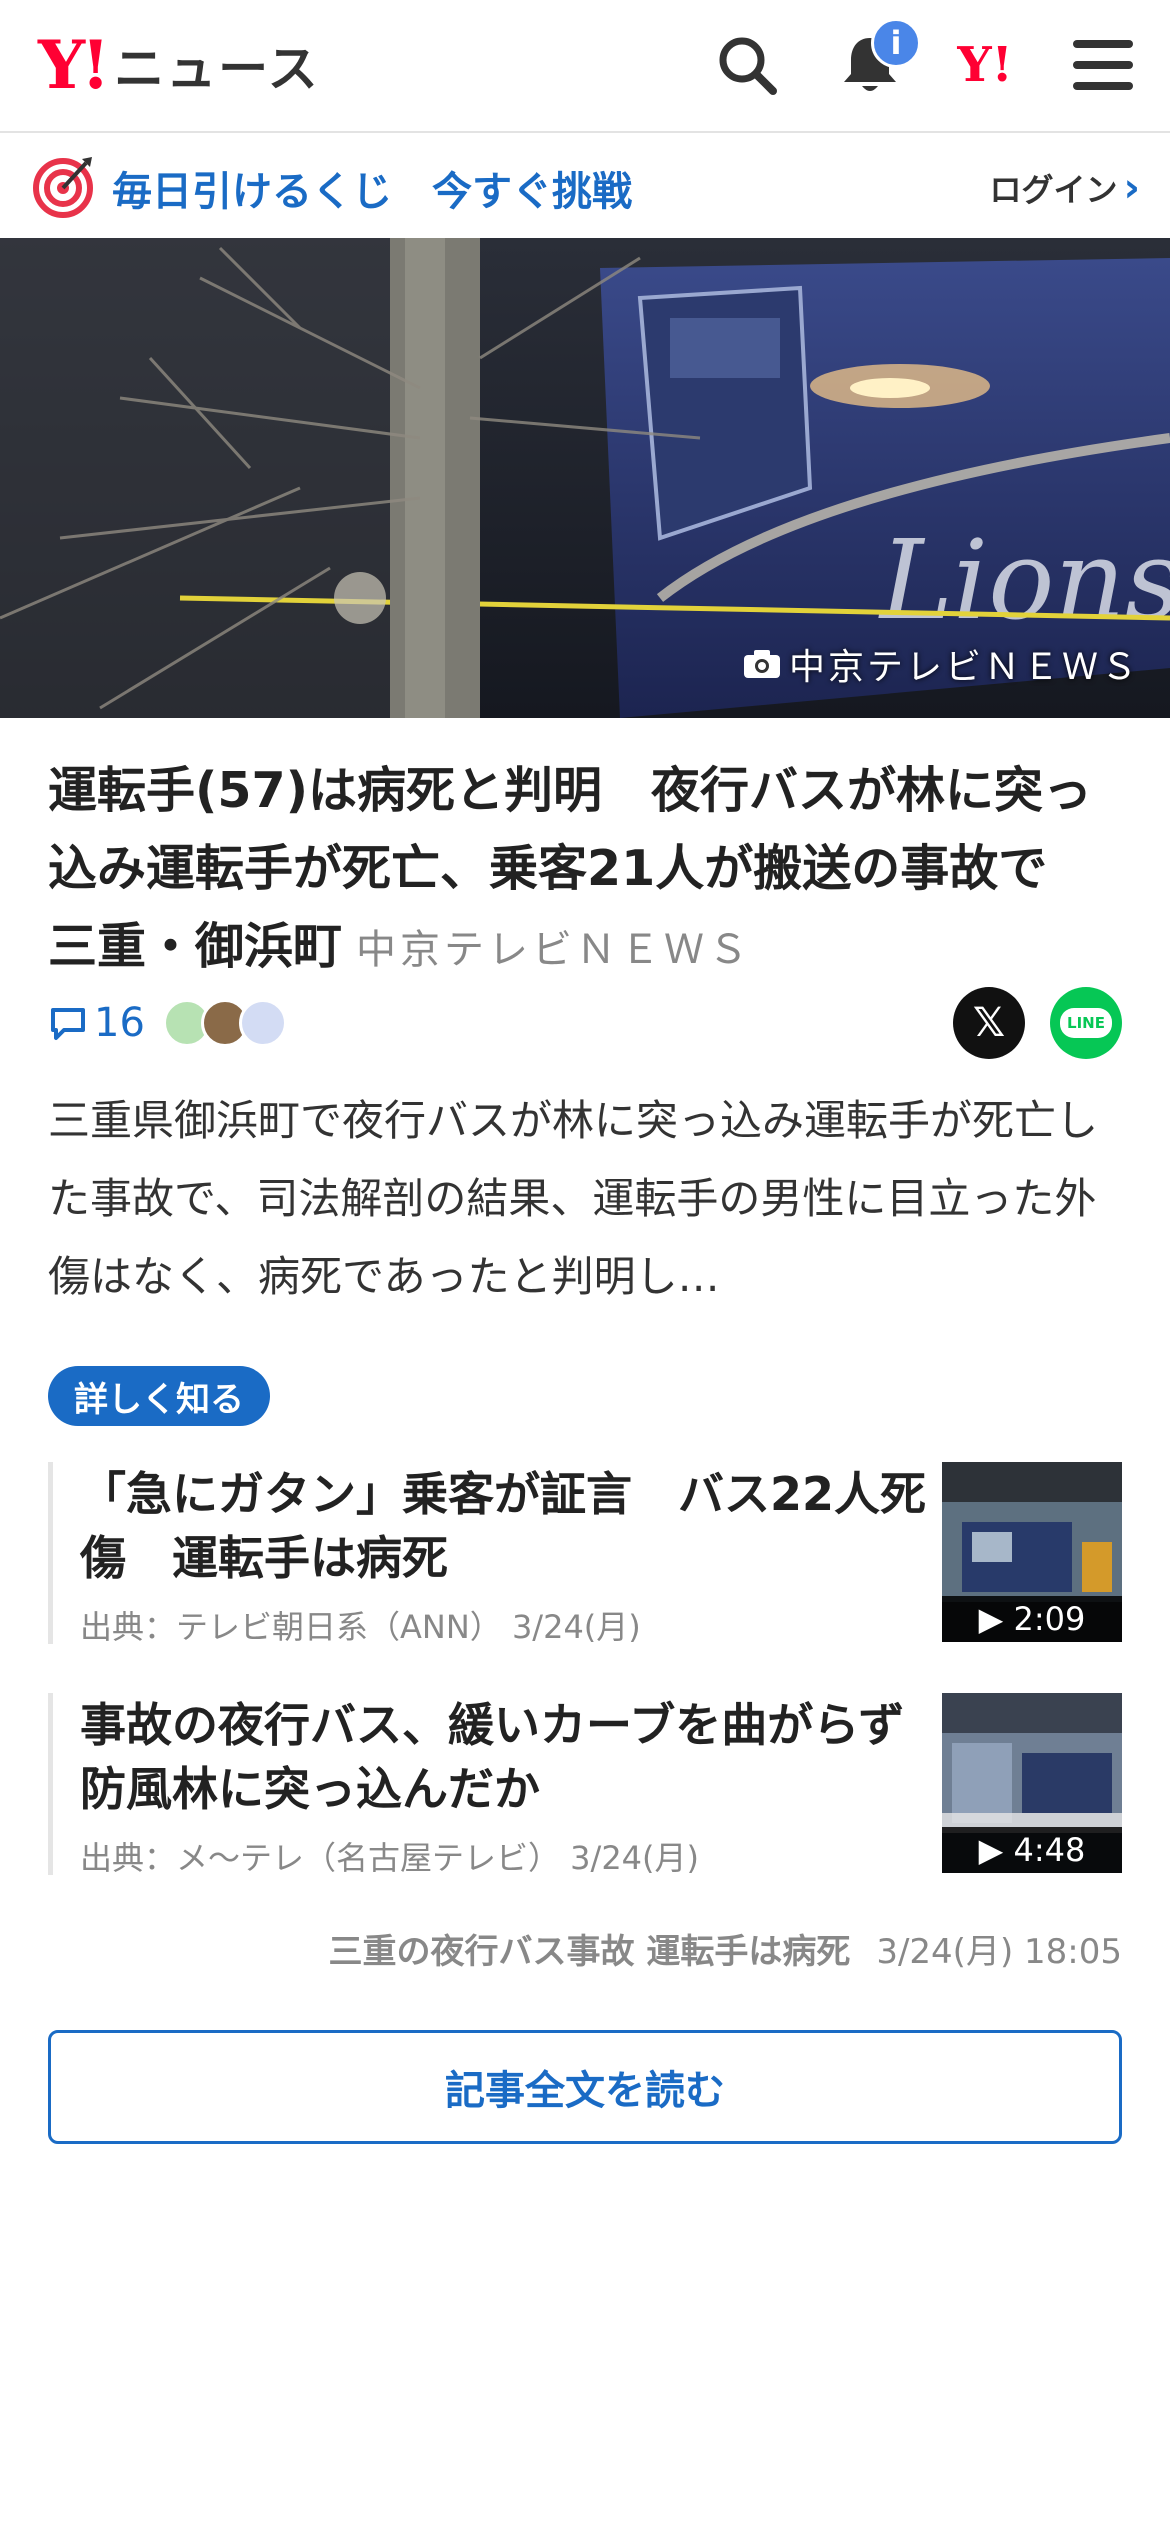 This screenshot has height=2532, width=1170. Describe the element at coordinates (896, 43) in the screenshot. I see `notification-badge: i` at that location.